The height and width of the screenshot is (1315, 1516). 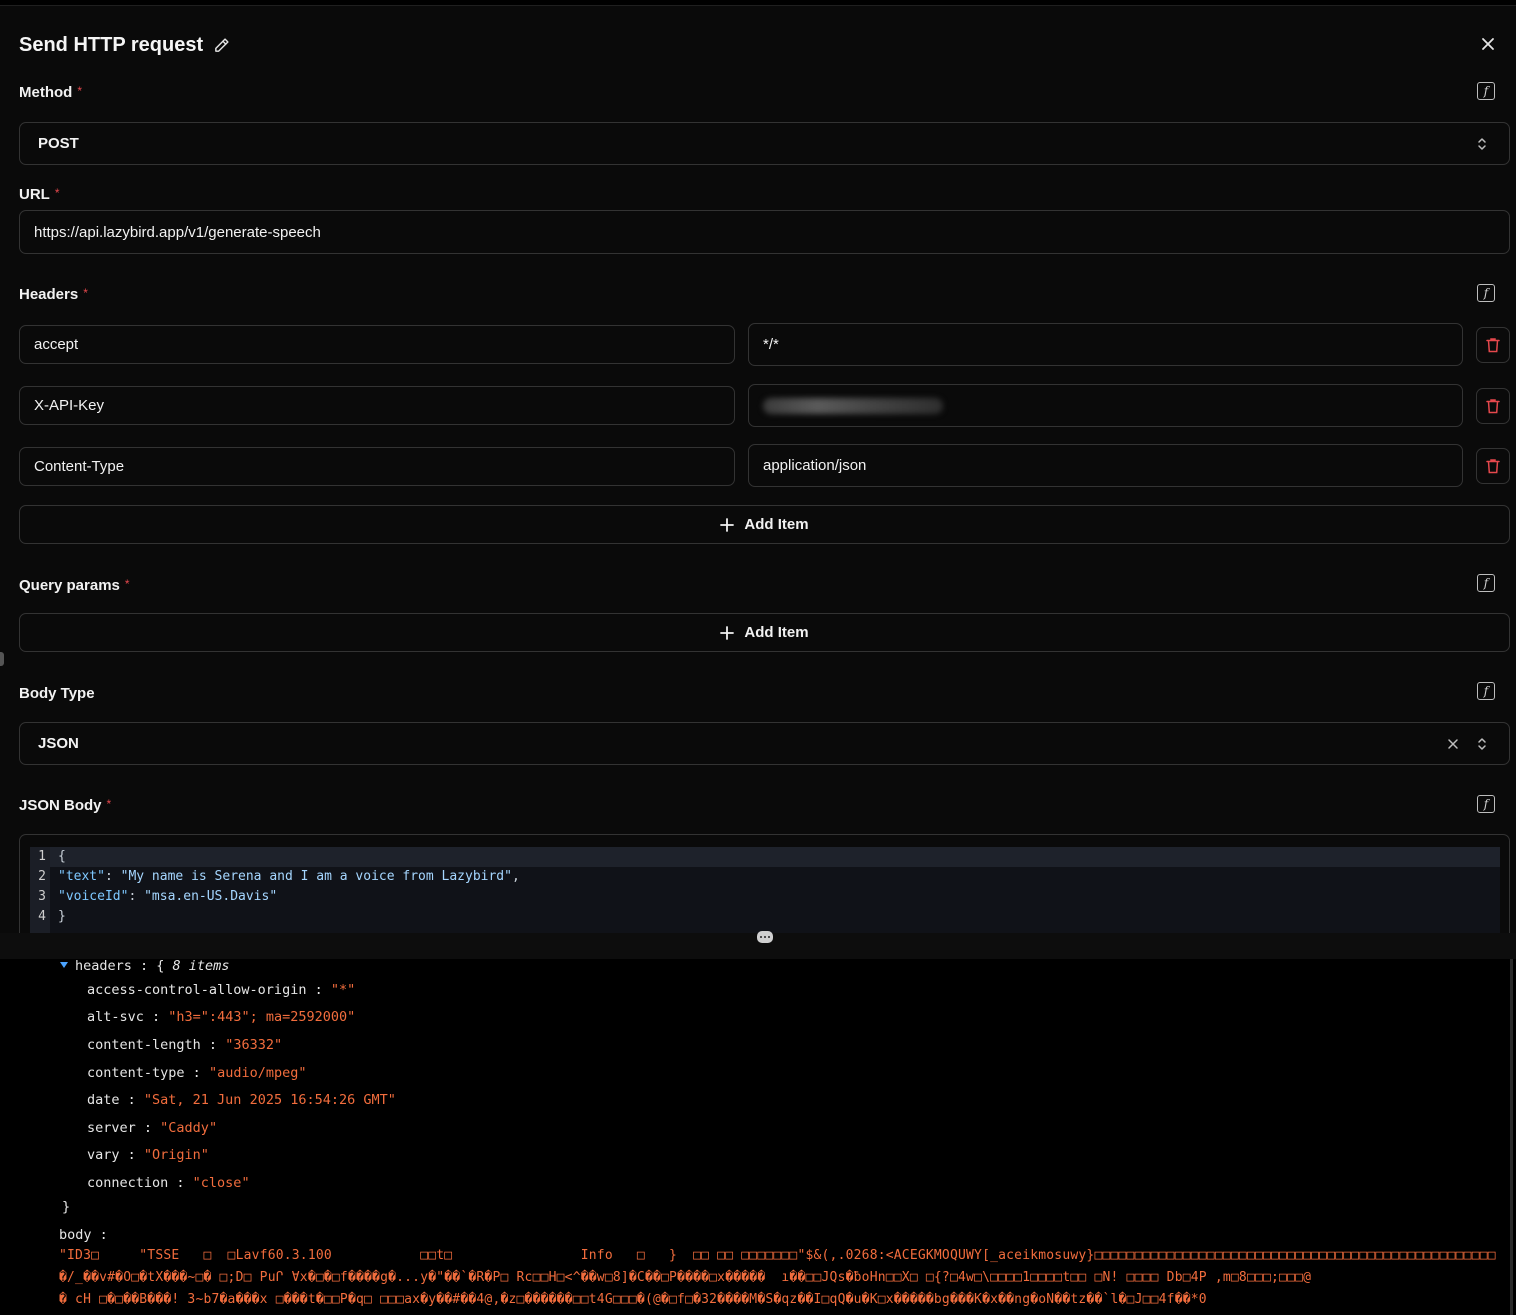 I want to click on brace: {, so click(x=62, y=856).